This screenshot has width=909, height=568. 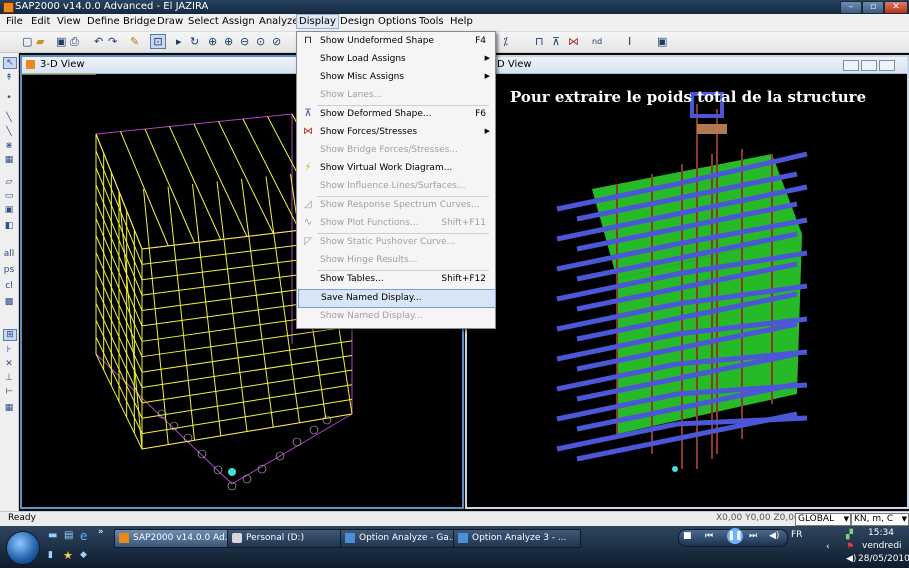 What do you see at coordinates (396, 132) in the screenshot?
I see `menuitem-show-forces-stresses: ⋈ Show Forces/Stresses ▶` at bounding box center [396, 132].